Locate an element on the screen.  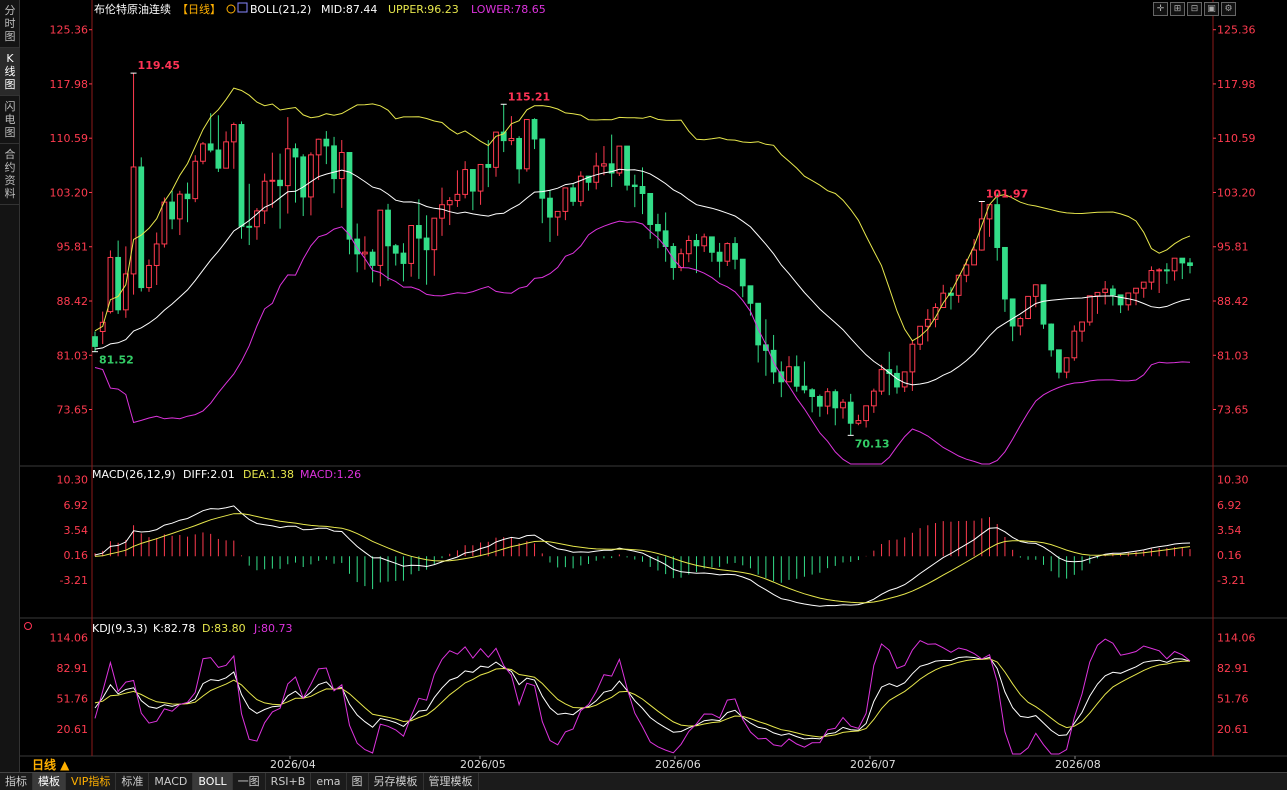
zoom-in-icon: ⊞ is located at coordinates (1177, 9).